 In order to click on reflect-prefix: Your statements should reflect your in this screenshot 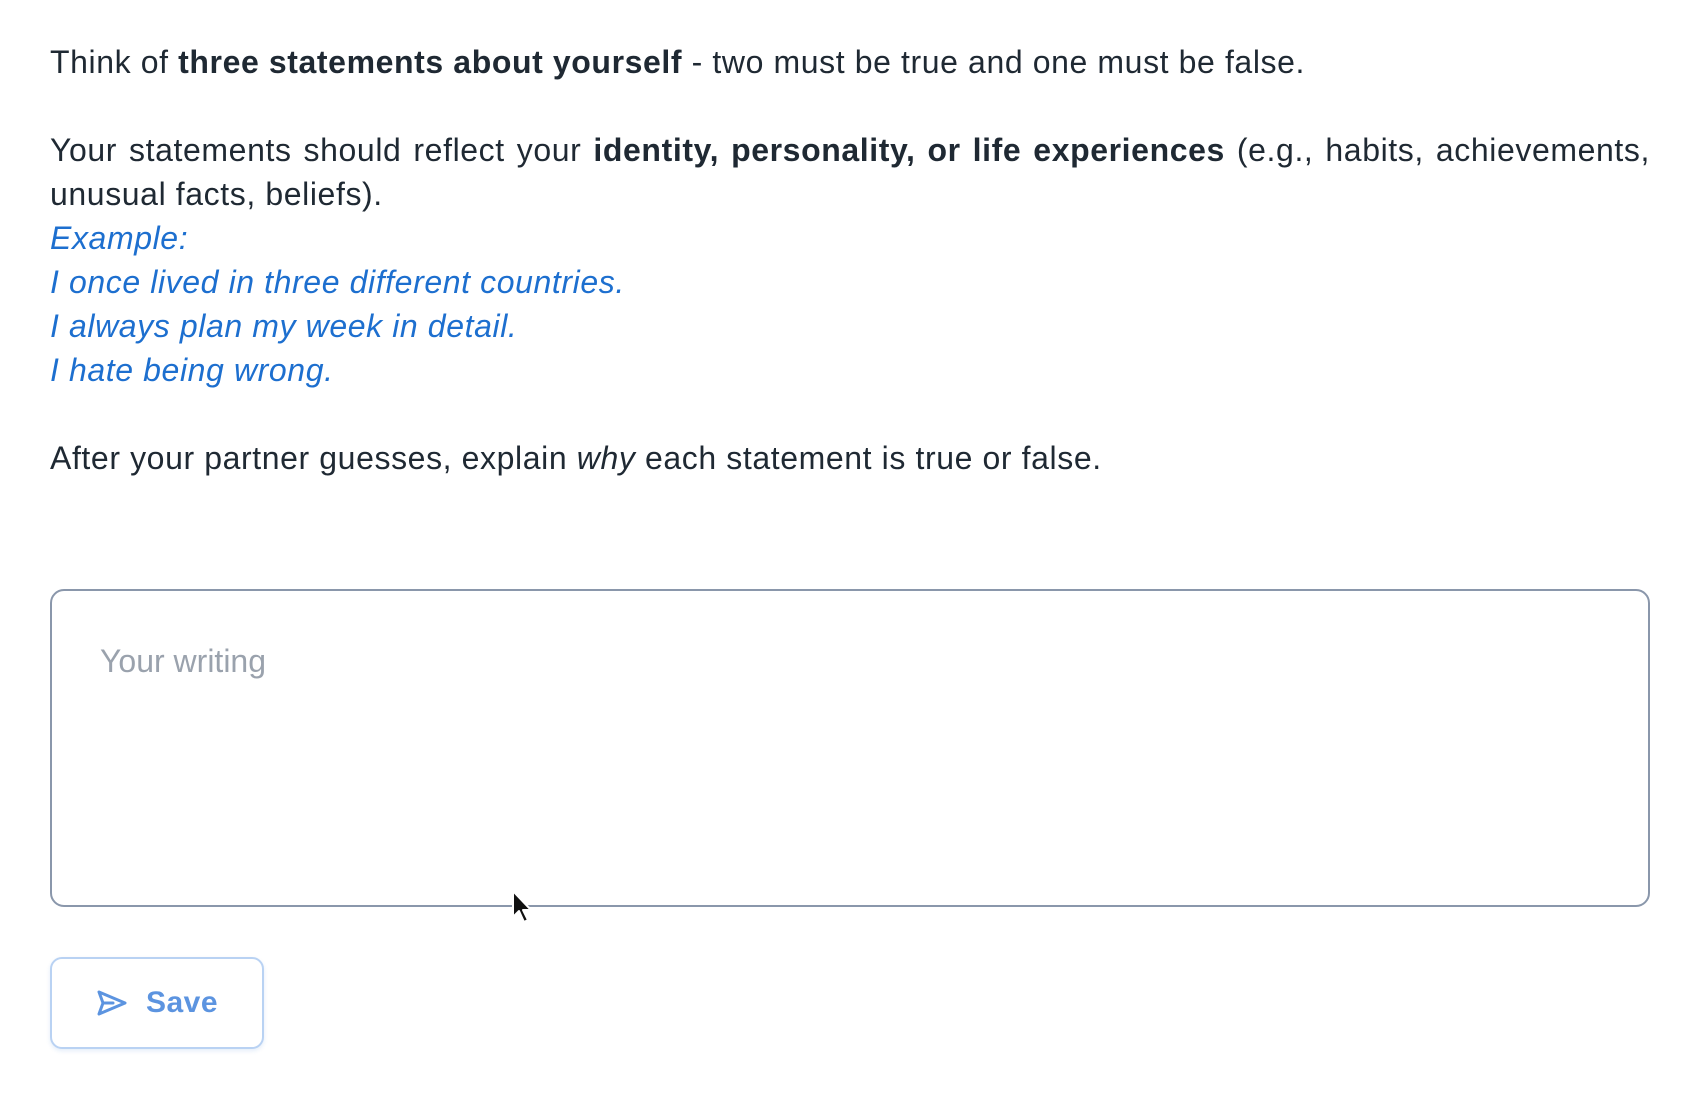, I will do `click(322, 150)`.